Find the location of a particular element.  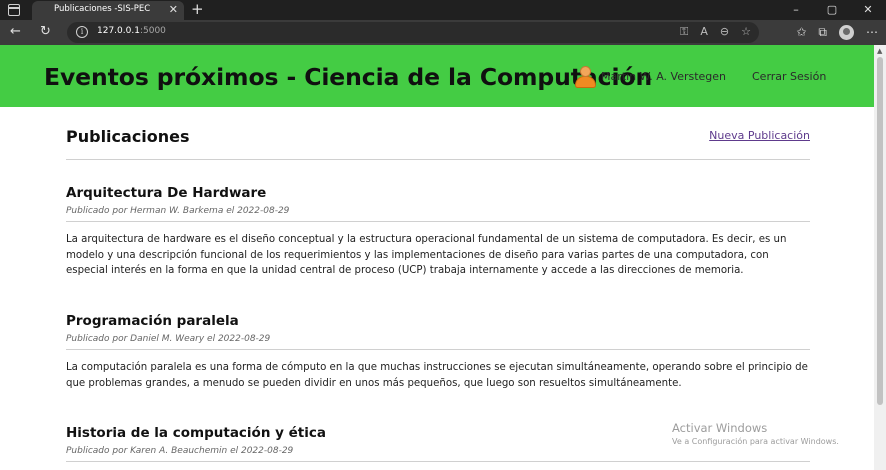

browser-tab-bar: Publicaciones -SIS-PEC ✕ + – ▢ ✕ is located at coordinates (443, 10).